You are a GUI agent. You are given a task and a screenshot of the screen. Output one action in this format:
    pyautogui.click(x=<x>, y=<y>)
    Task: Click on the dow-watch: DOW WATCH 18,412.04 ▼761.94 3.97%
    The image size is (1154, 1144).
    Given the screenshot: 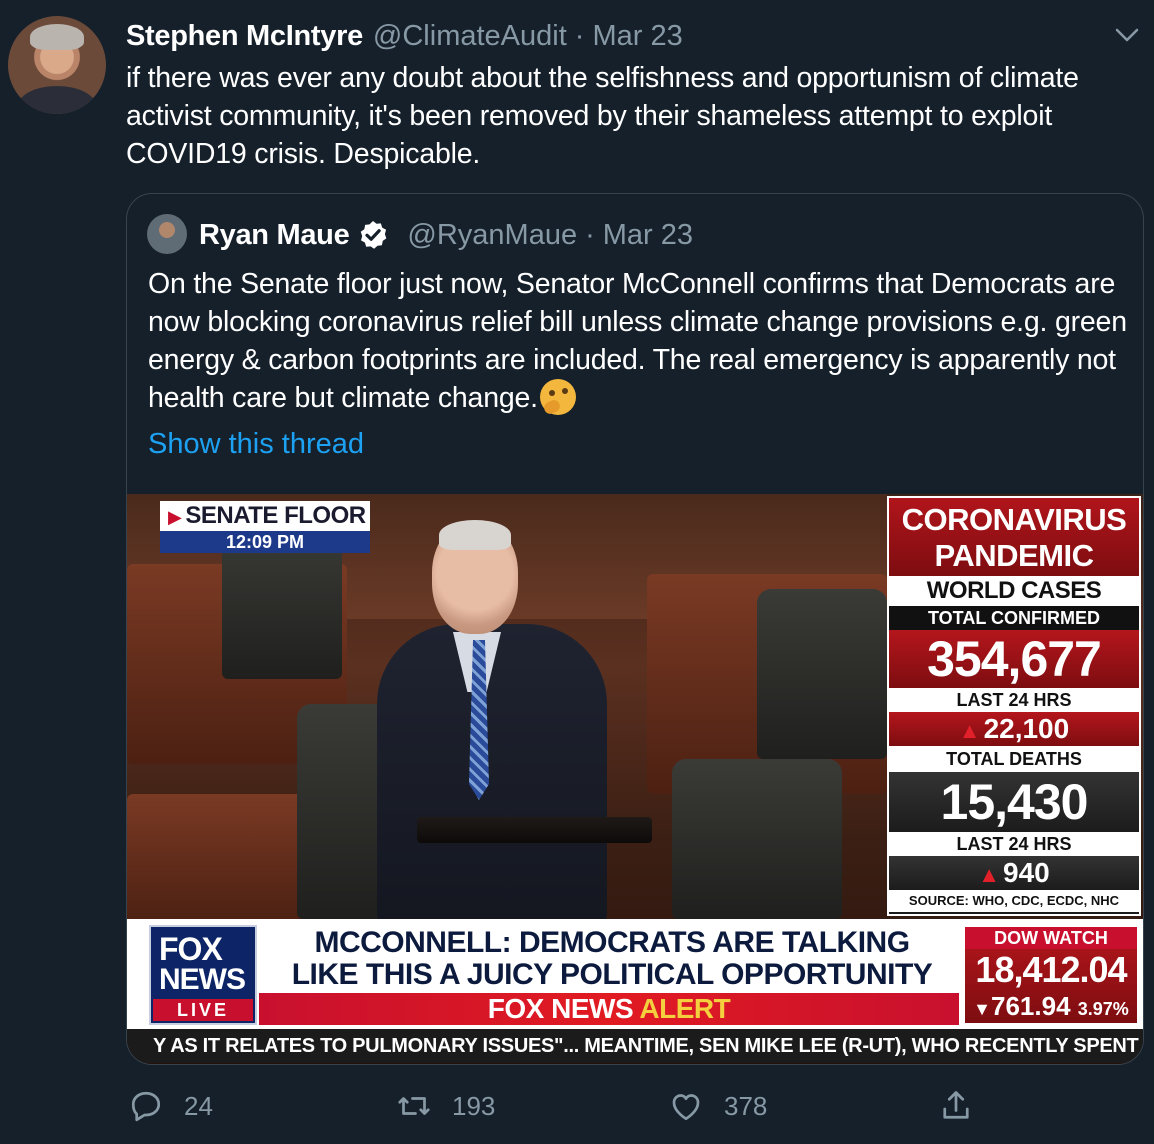 What is the action you would take?
    pyautogui.click(x=1051, y=975)
    